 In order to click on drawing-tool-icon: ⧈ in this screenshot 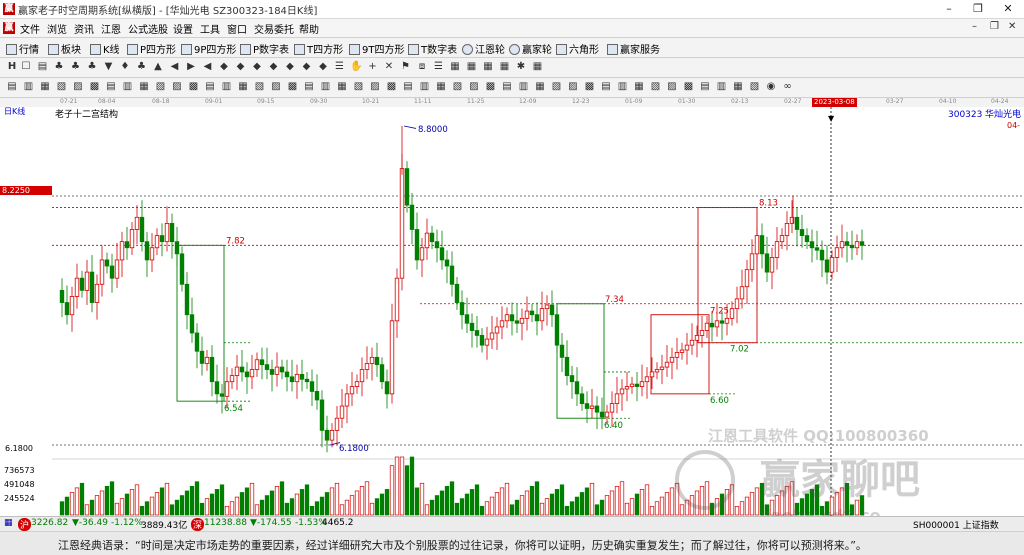, I will do `click(422, 67)`.